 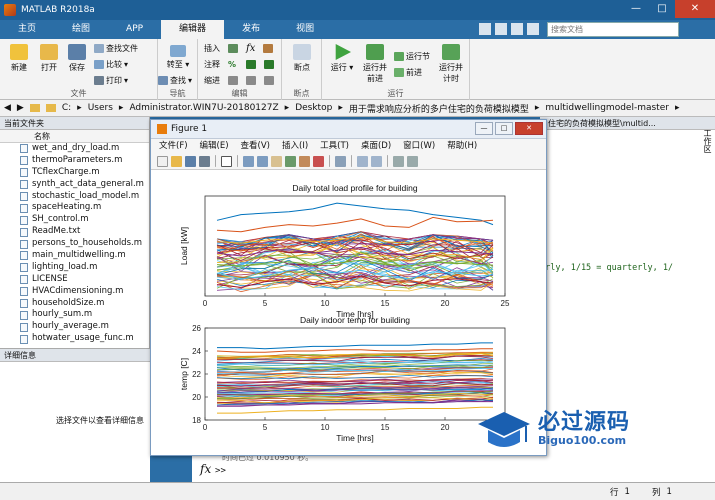 What do you see at coordinates (34, 108) in the screenshot?
I see `up-folder-icon` at bounding box center [34, 108].